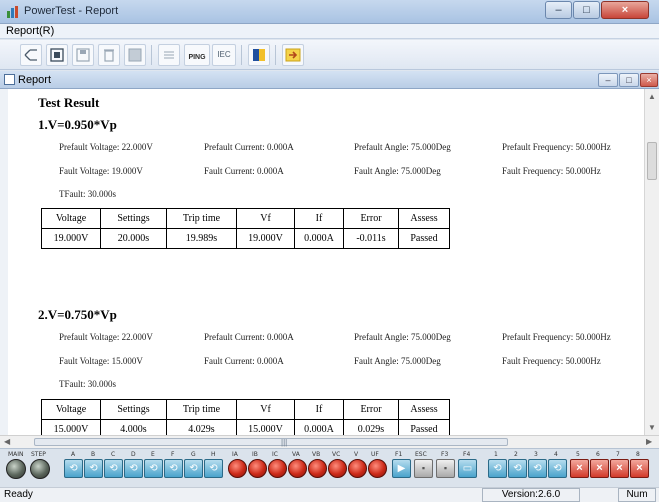 The height and width of the screenshot is (502, 659). What do you see at coordinates (537, 468) in the screenshot?
I see `key-3-button: ⟲` at bounding box center [537, 468].